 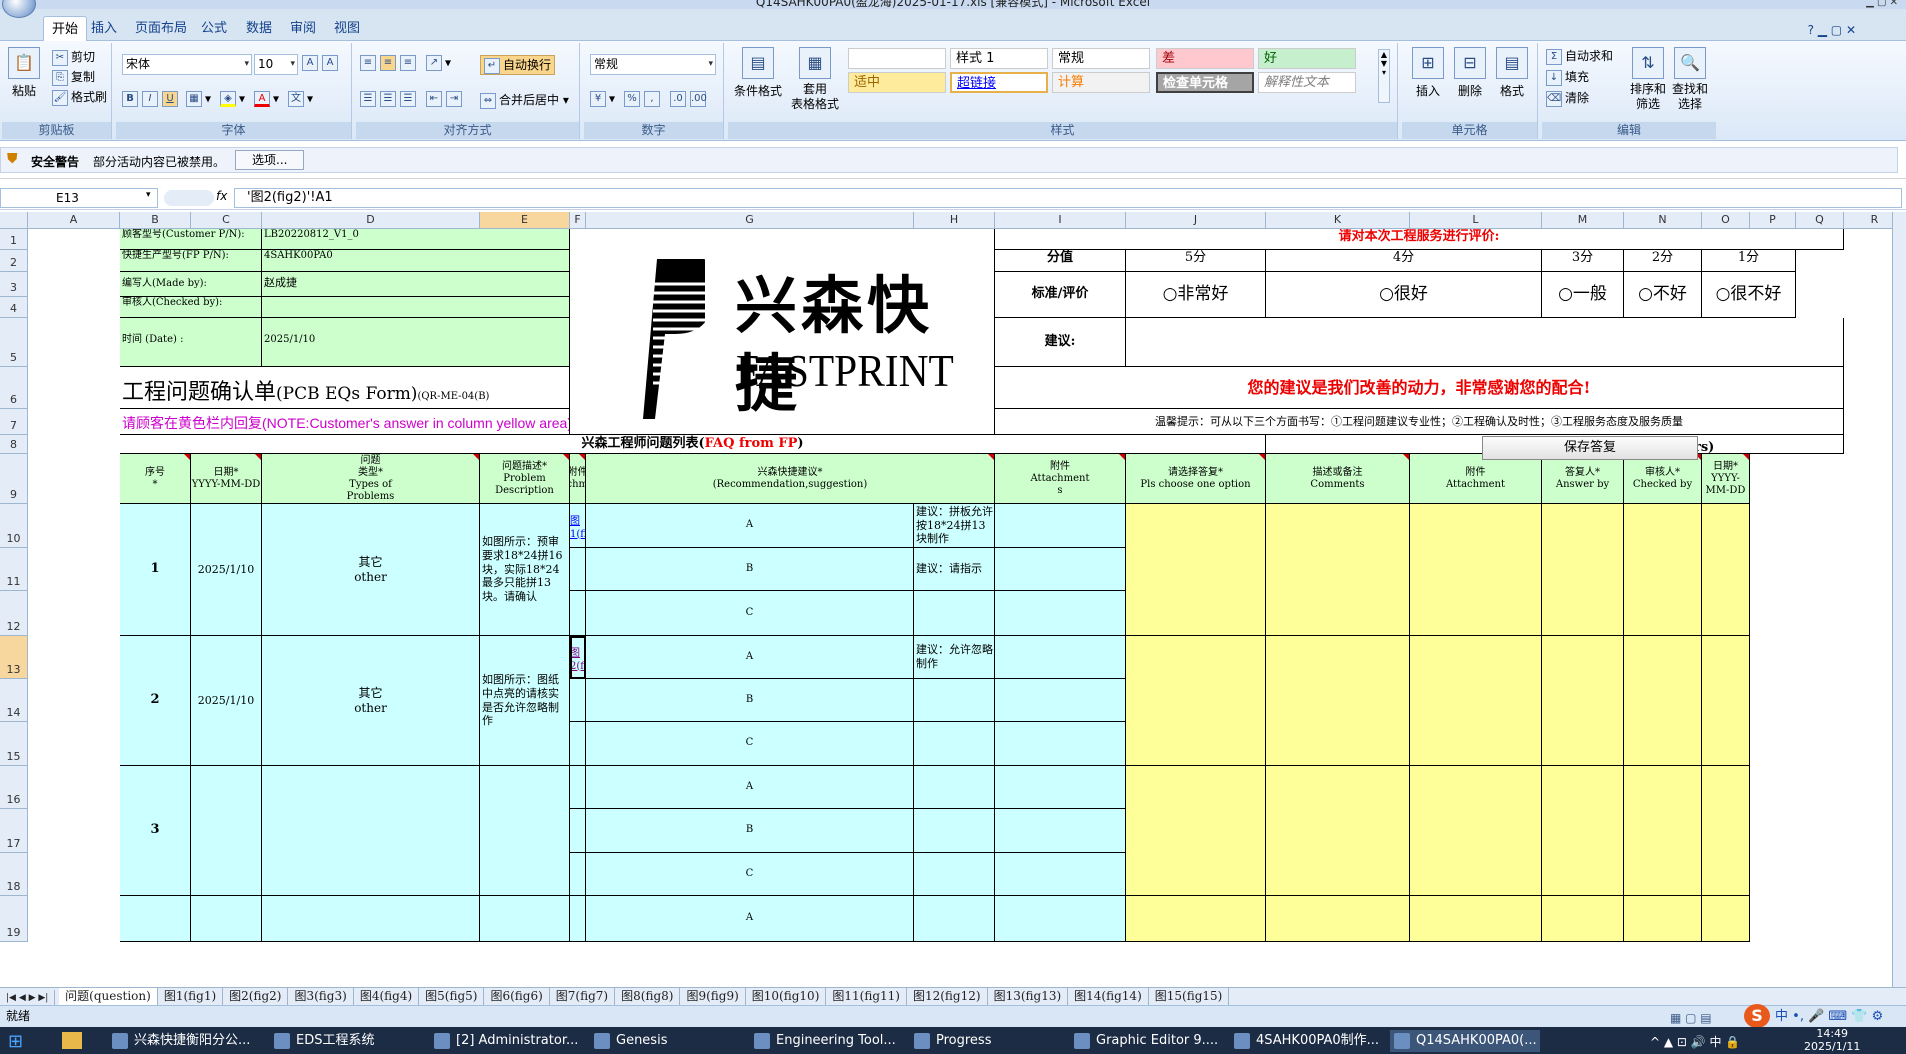 What do you see at coordinates (1196, 220) in the screenshot?
I see `column-header-J: J` at bounding box center [1196, 220].